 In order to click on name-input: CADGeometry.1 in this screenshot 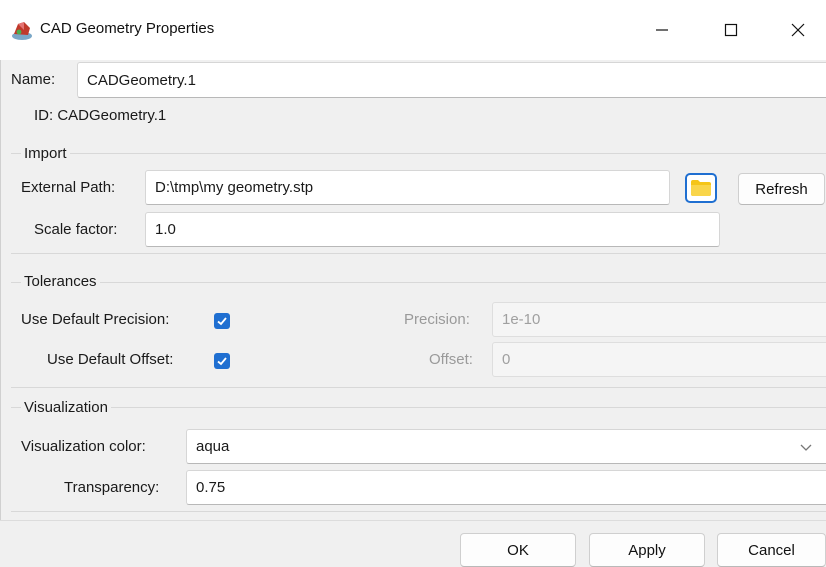, I will do `click(451, 80)`.